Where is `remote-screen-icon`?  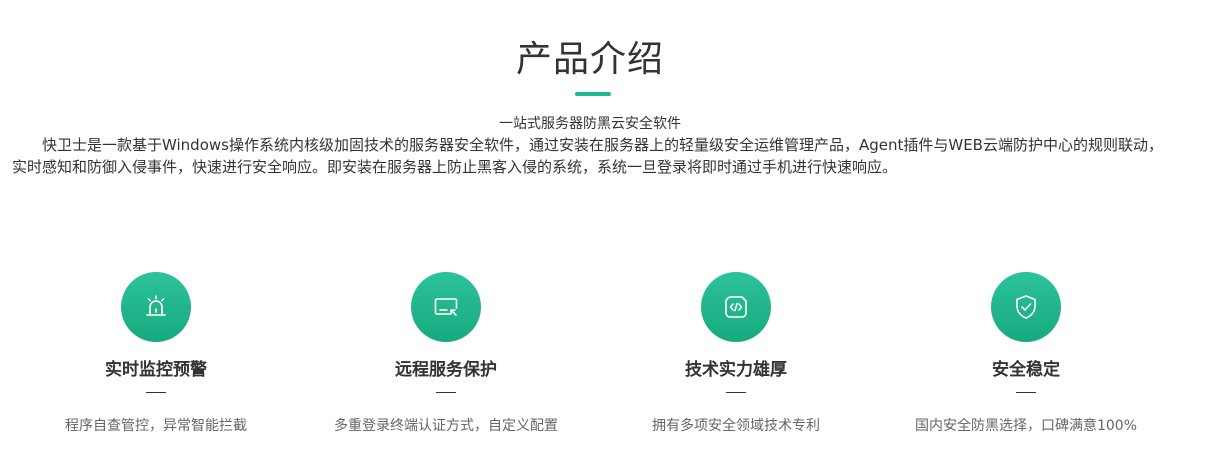
remote-screen-icon is located at coordinates (446, 307).